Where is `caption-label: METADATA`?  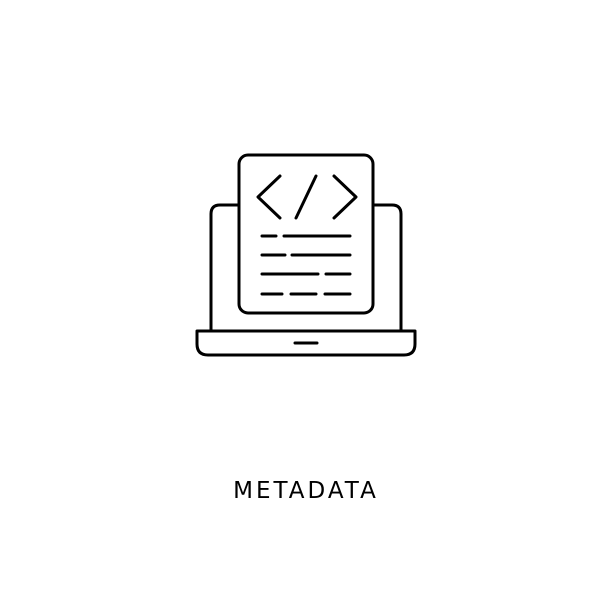
caption-label: METADATA is located at coordinates (306, 491).